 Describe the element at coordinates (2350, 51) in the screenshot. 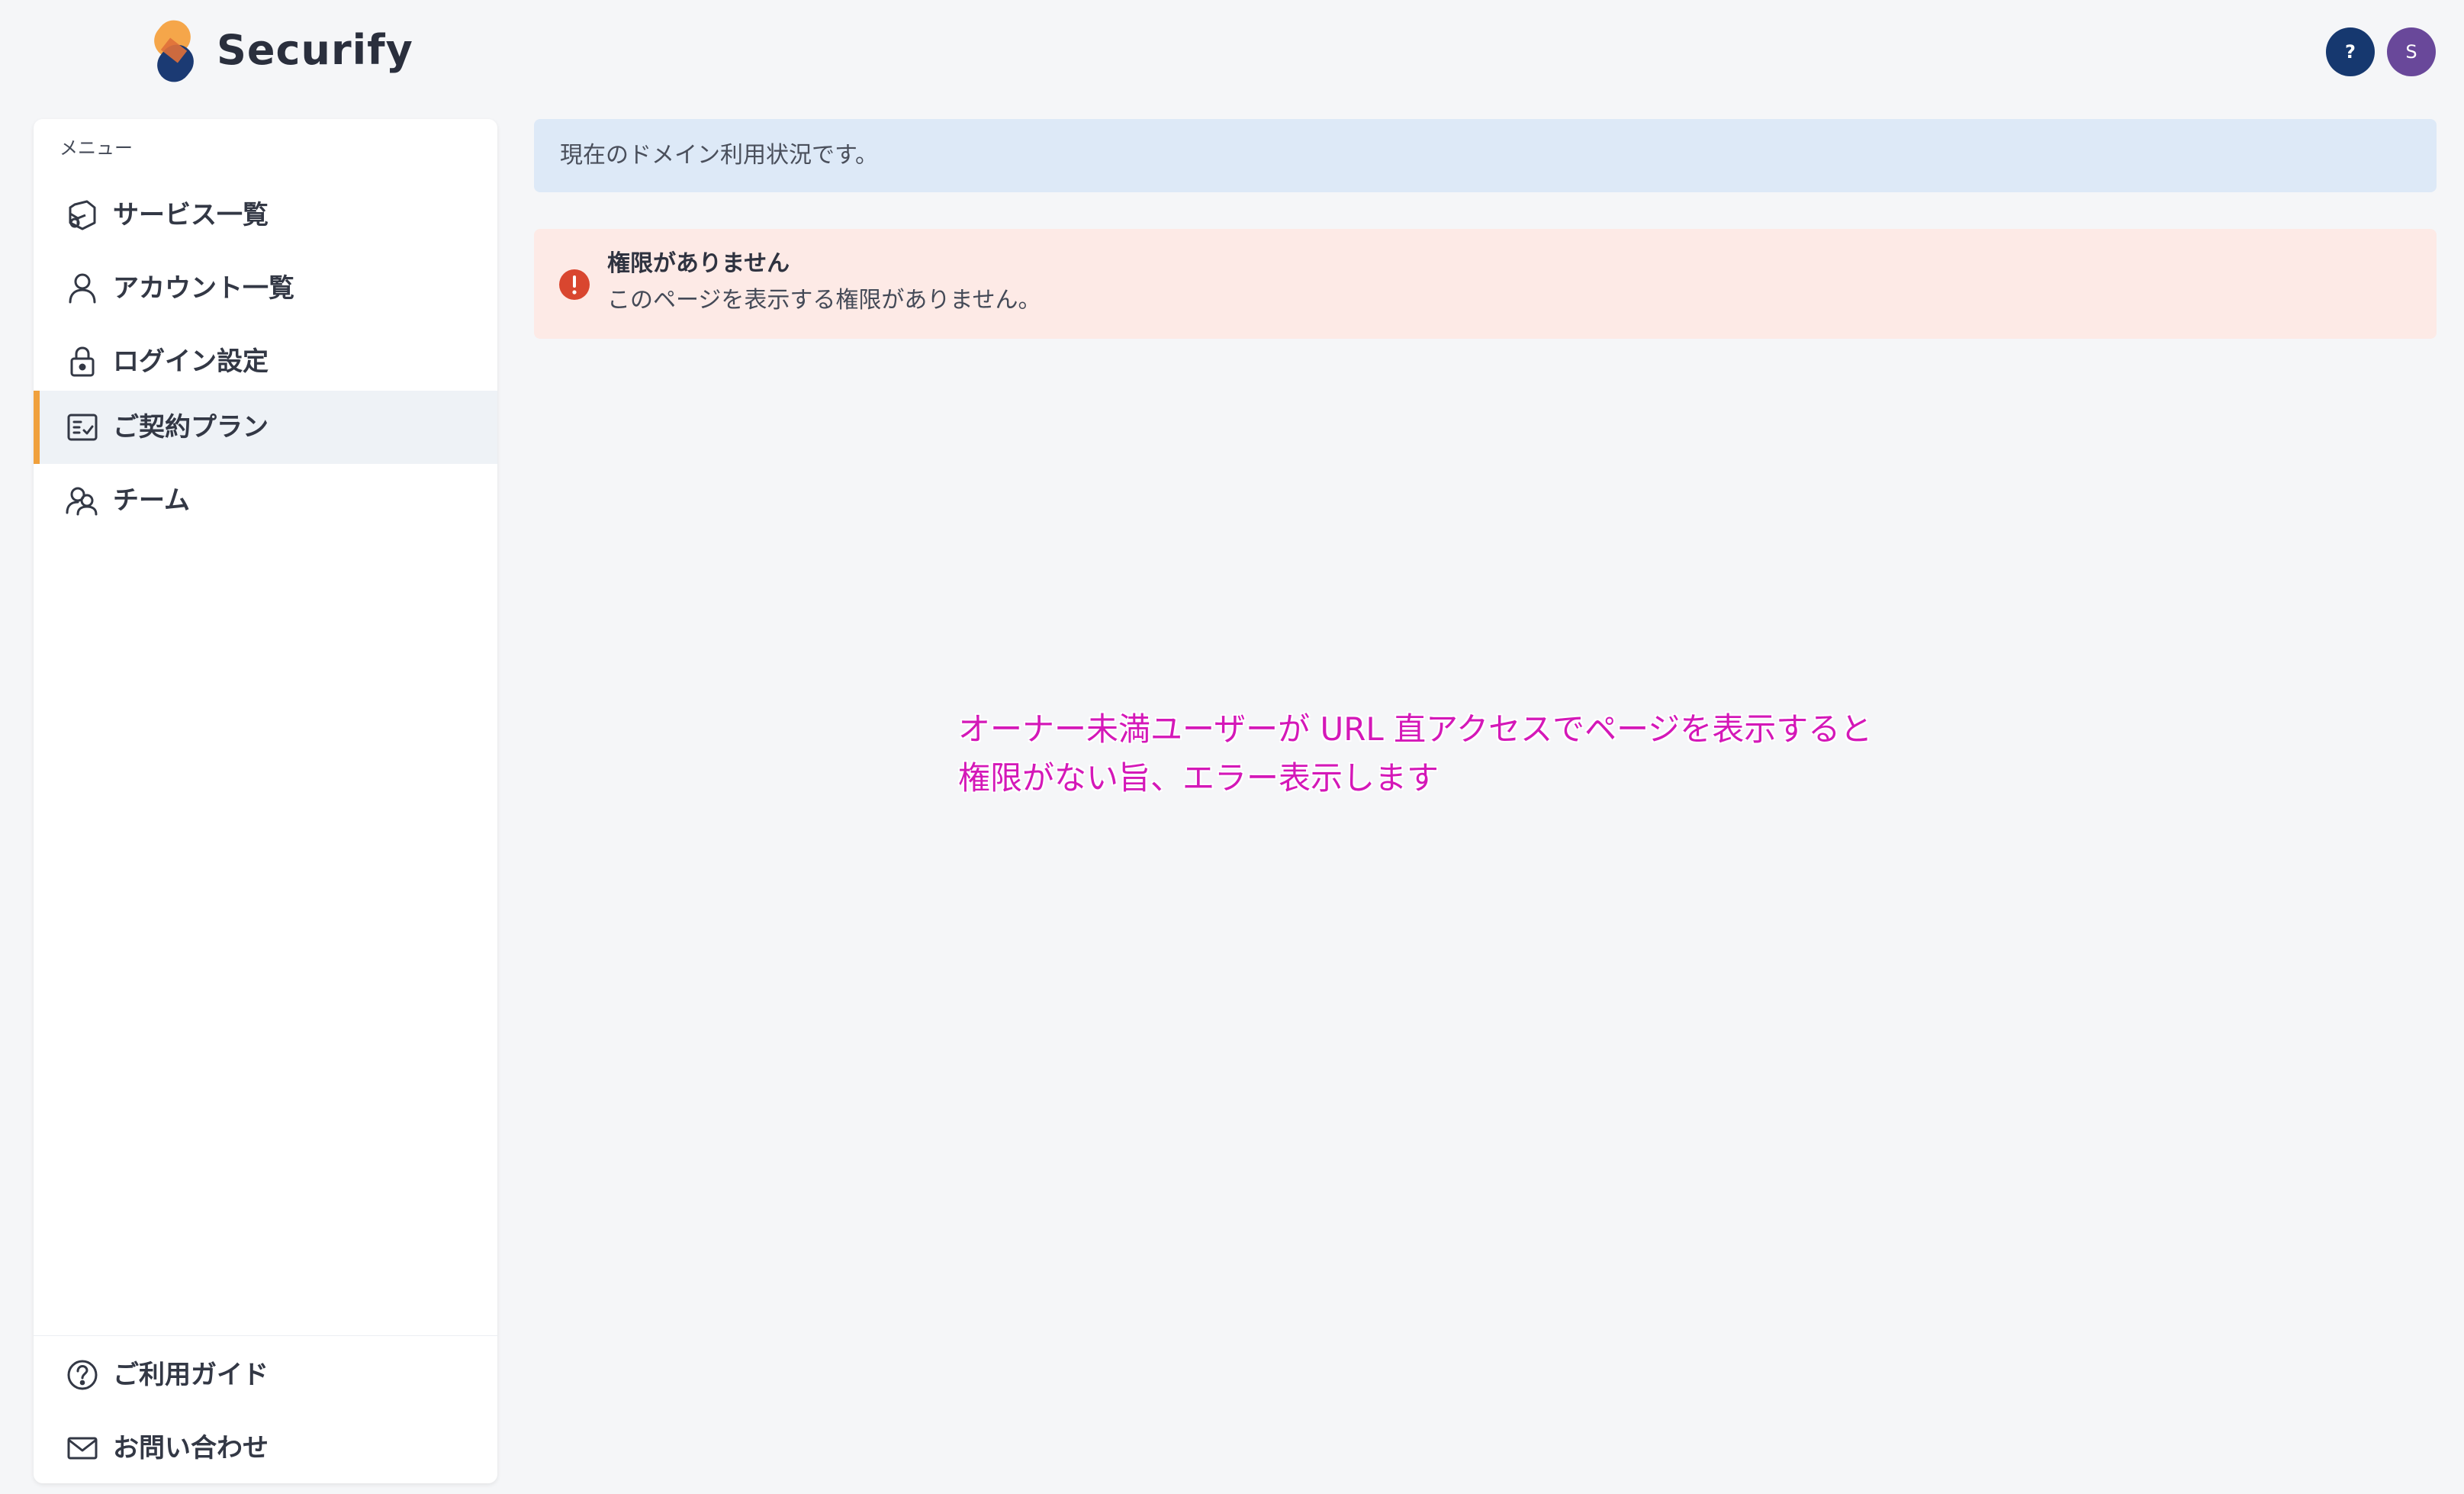

I see `help-button: ?` at that location.